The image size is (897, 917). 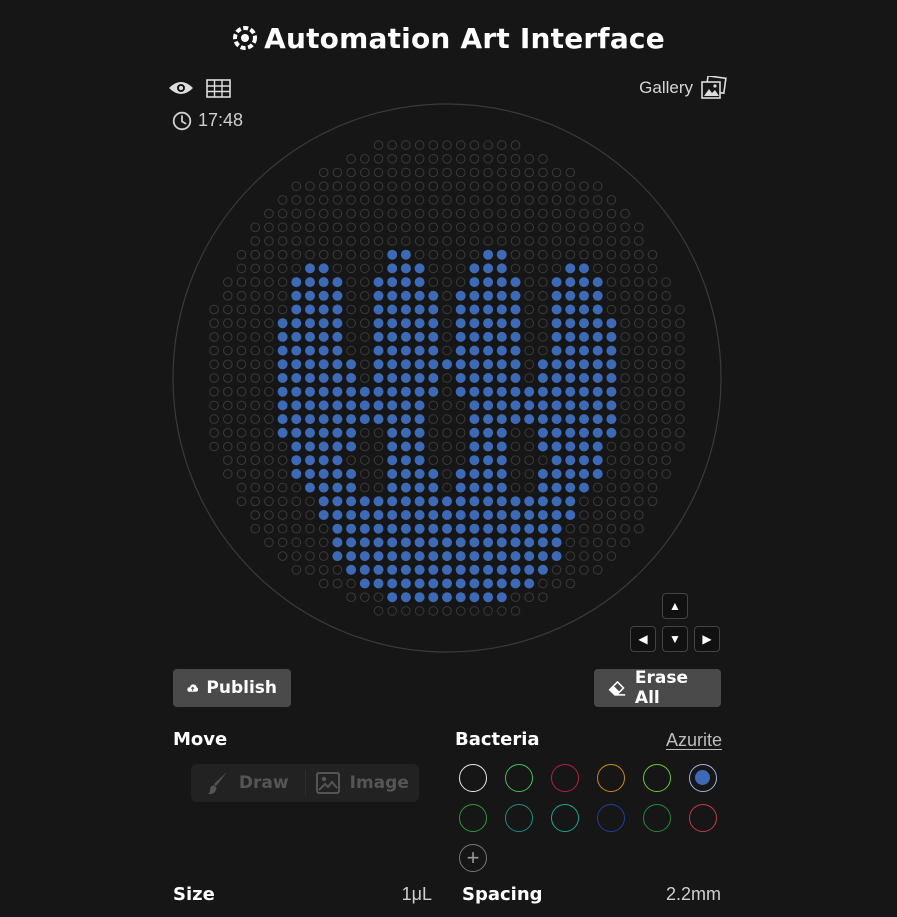 I want to click on nudge-right-button: ▶, so click(x=707, y=639).